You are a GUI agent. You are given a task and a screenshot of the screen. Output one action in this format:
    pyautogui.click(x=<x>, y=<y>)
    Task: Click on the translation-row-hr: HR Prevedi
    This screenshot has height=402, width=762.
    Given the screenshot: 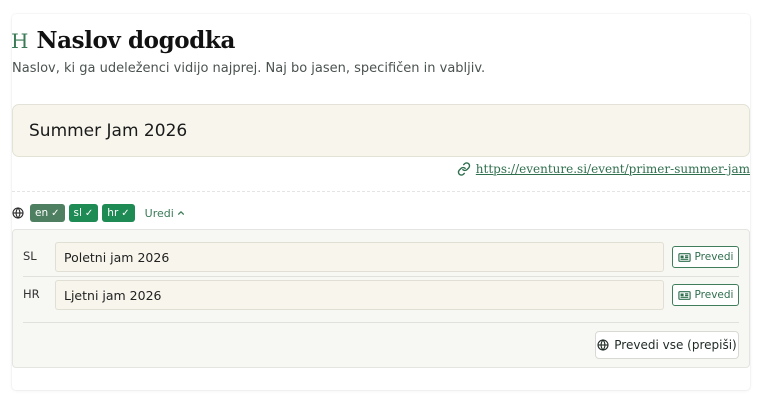 What is the action you would take?
    pyautogui.click(x=381, y=295)
    